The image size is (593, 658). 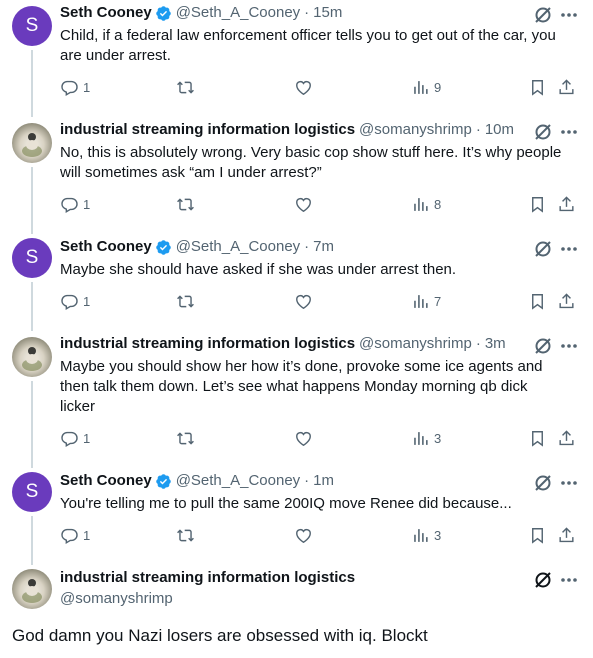 I want to click on views-count: 8, so click(x=438, y=204).